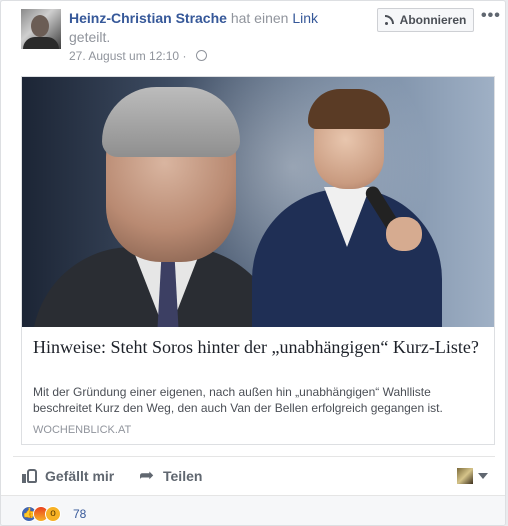 The image size is (508, 526). What do you see at coordinates (253, 510) in the screenshot?
I see `reactions-bar: 👍 o 78` at bounding box center [253, 510].